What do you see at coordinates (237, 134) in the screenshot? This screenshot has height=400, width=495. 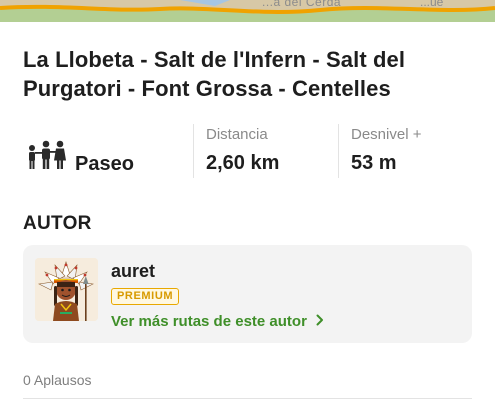 I see `distance-label: Distancia` at bounding box center [237, 134].